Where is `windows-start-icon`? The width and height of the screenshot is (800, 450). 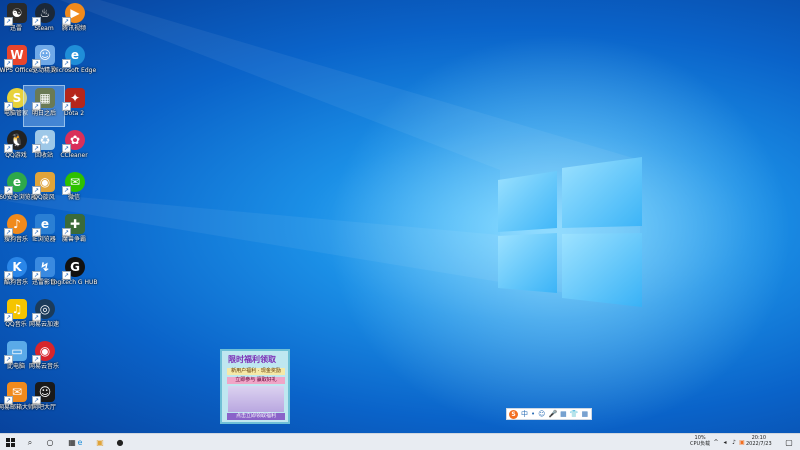
windows-start-icon is located at coordinates (10, 442).